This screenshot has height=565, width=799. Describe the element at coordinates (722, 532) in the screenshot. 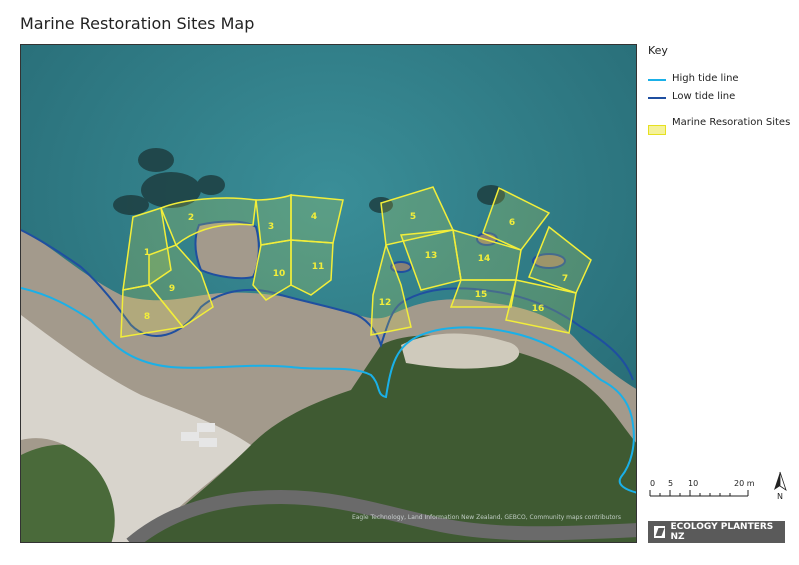

I see `logo-text: ECOLOGY PLANTERS NZ` at that location.